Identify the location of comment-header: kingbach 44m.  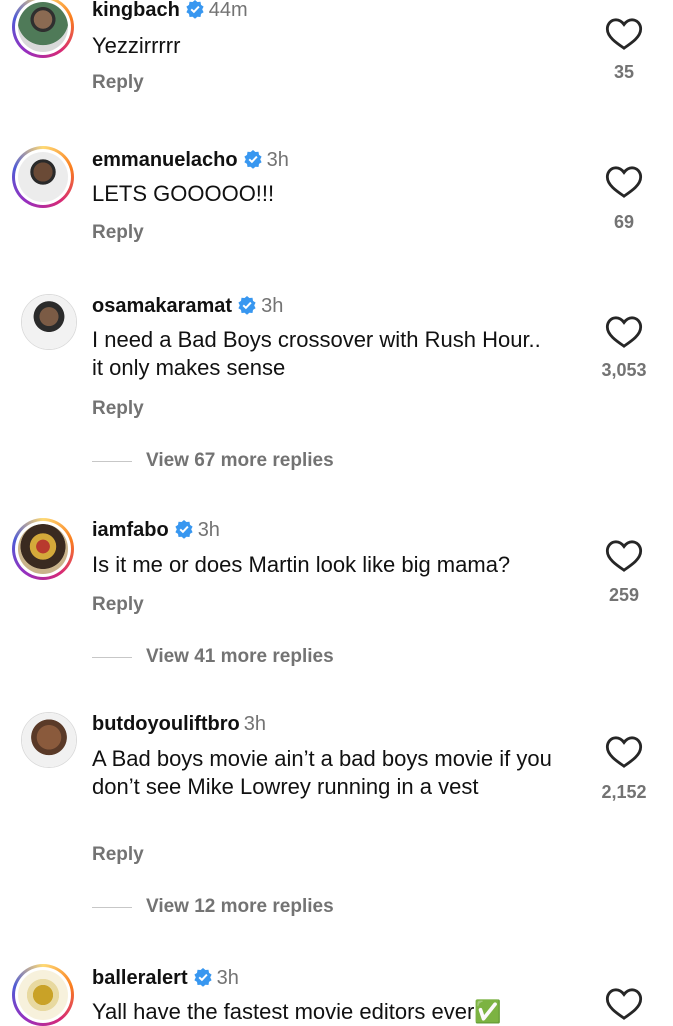
(170, 11).